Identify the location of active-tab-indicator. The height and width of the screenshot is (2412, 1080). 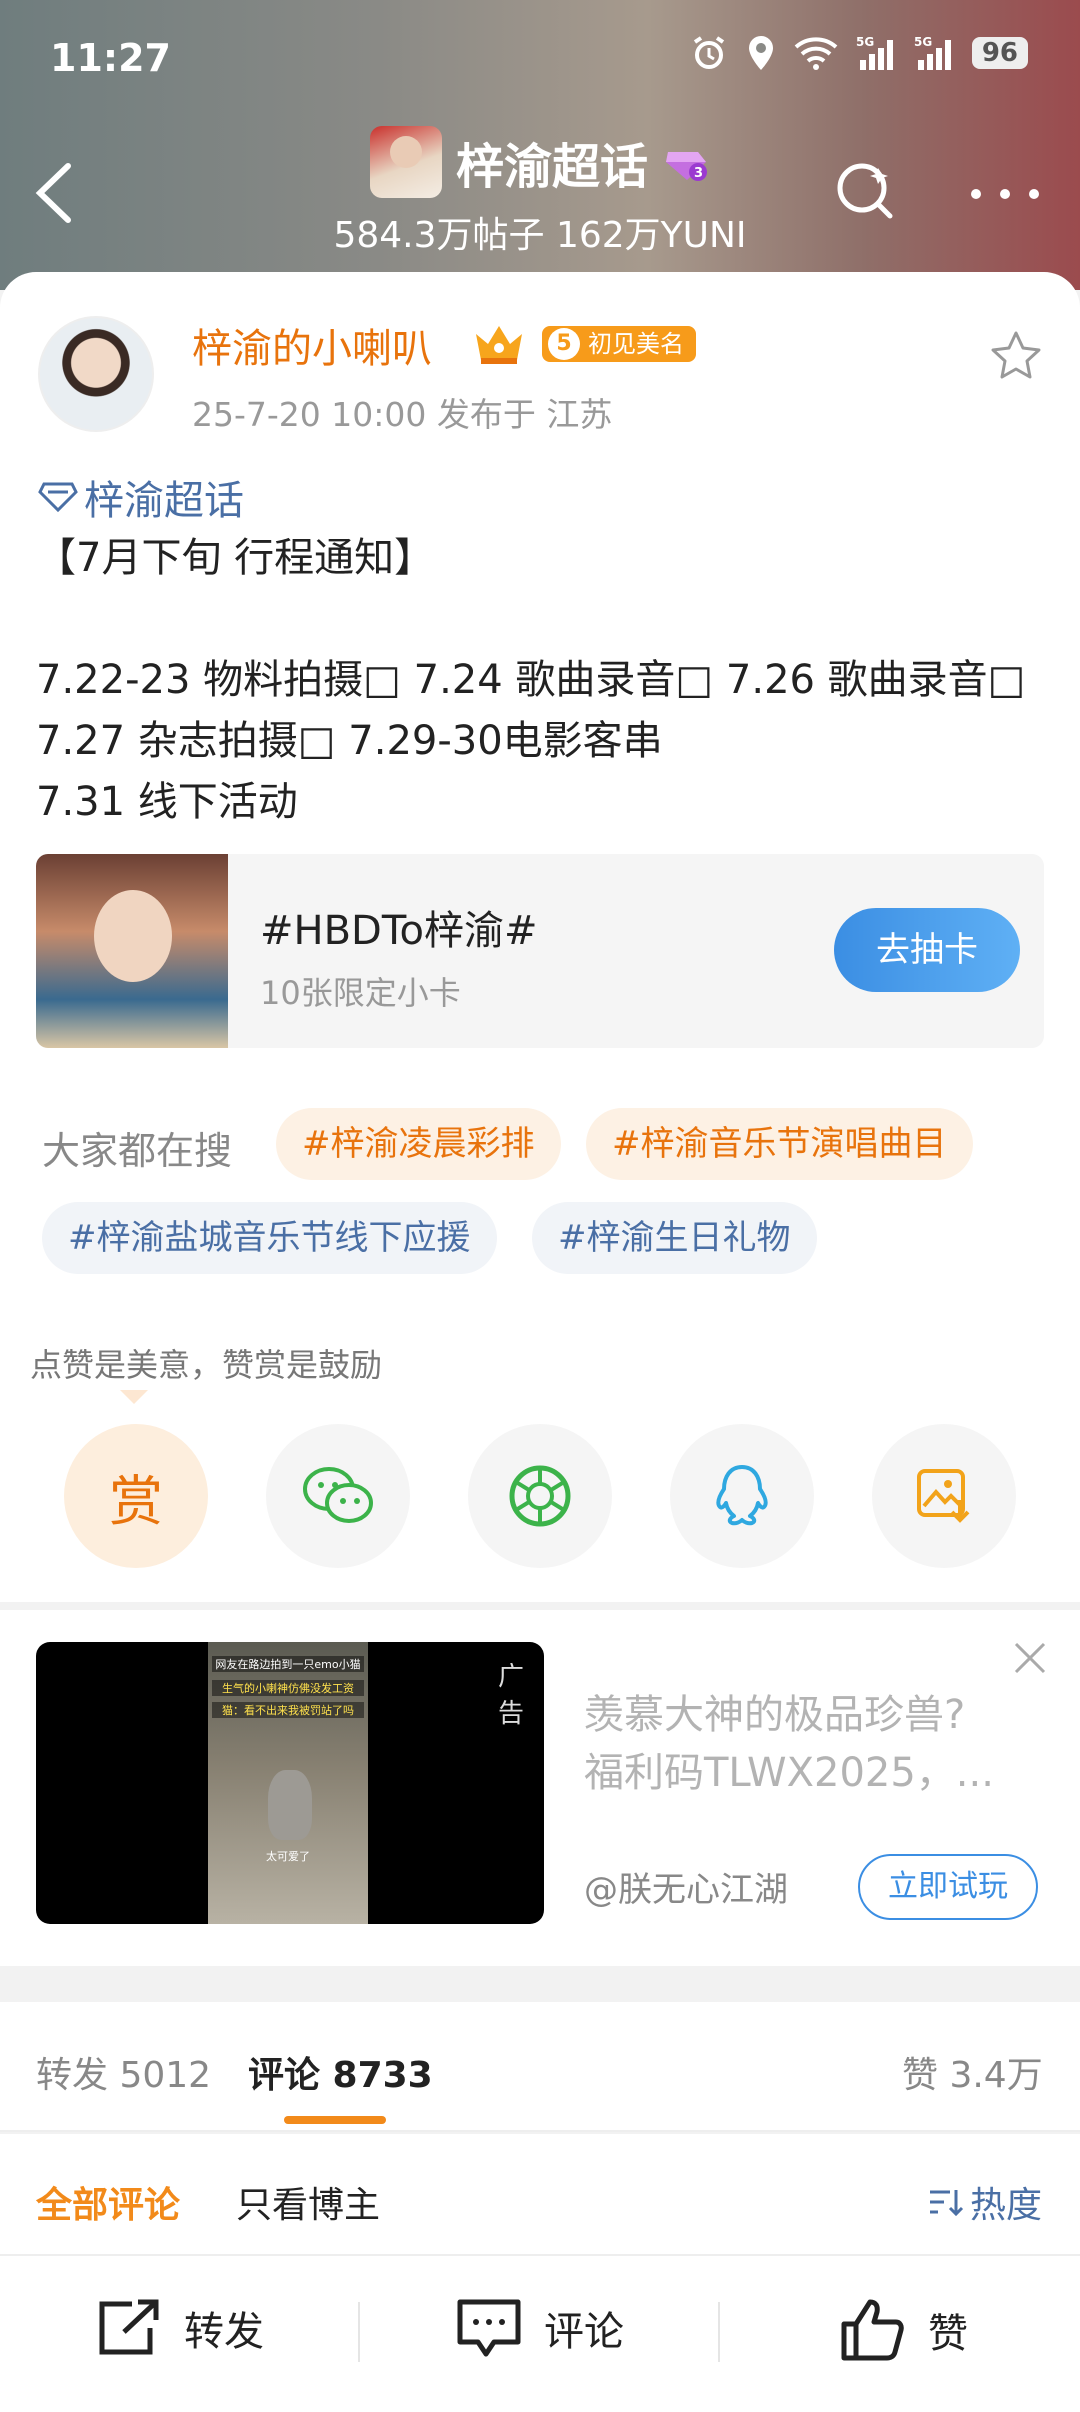
(335, 2120).